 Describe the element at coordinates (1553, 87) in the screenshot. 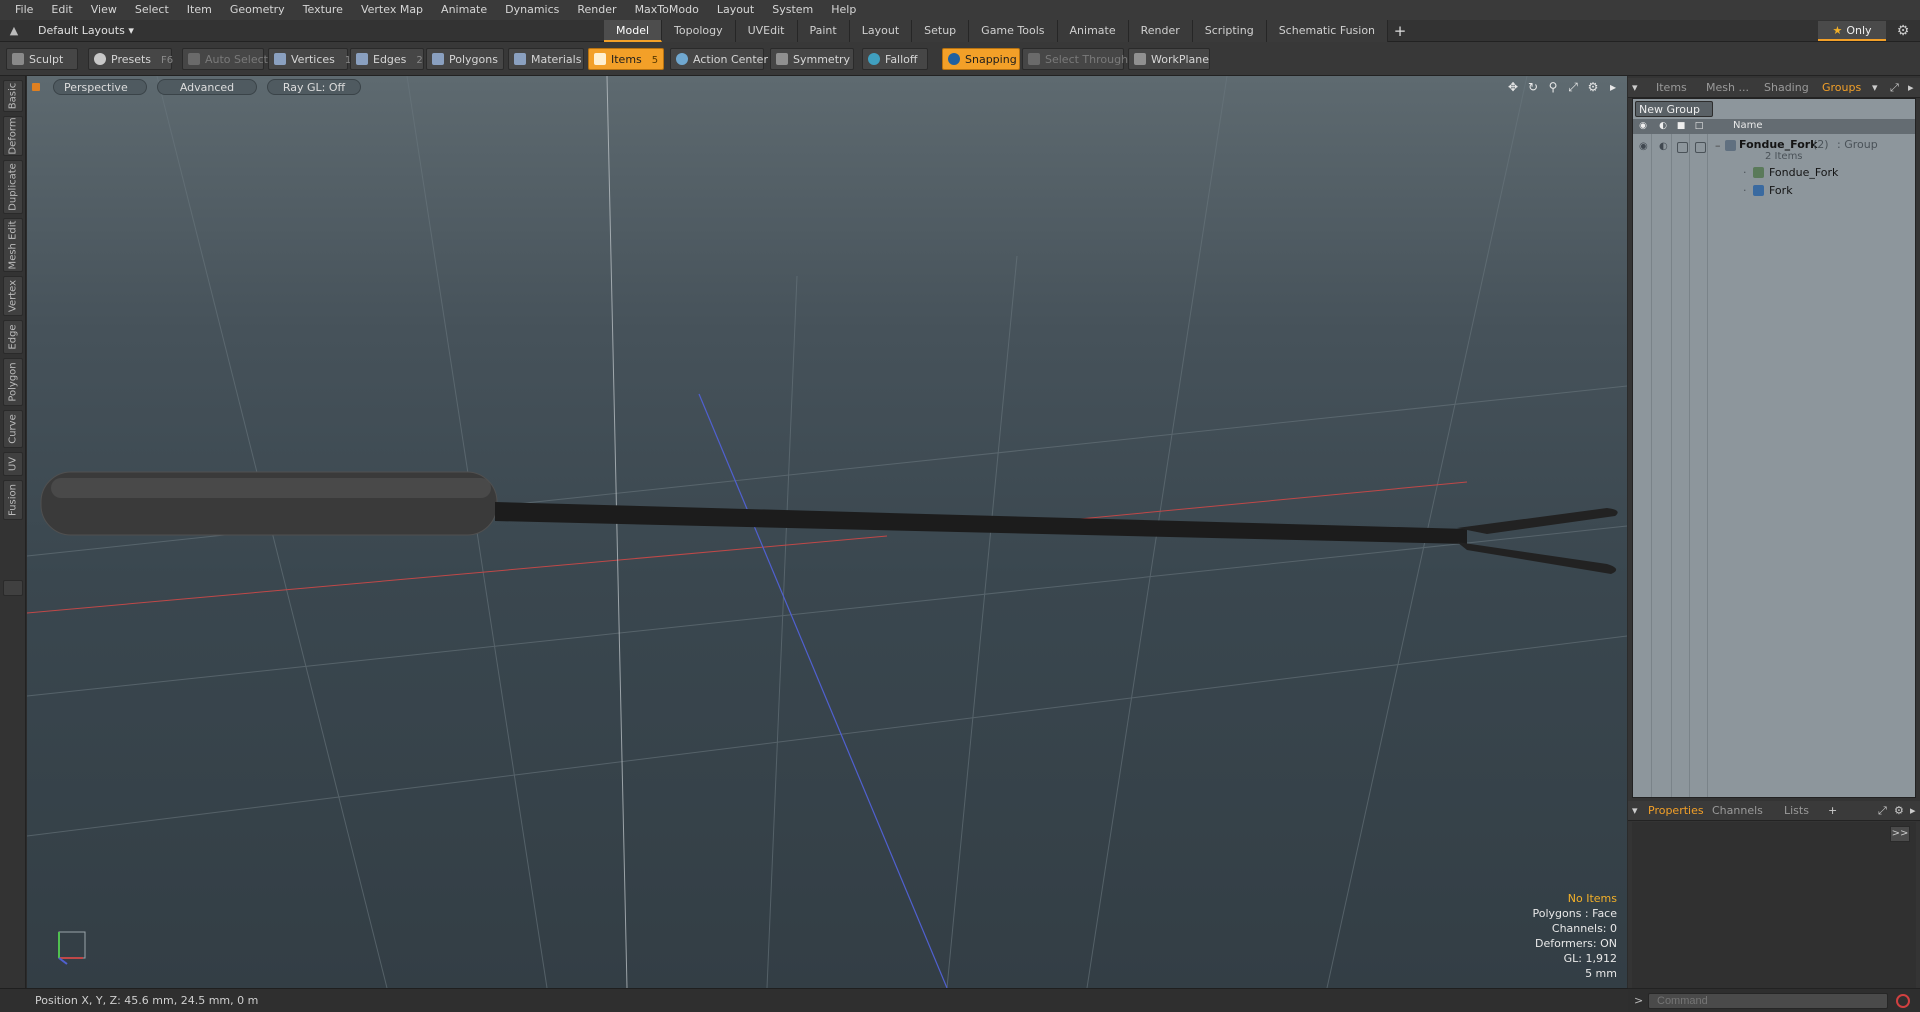

I see `zoom-view-icon: ⚲` at that location.